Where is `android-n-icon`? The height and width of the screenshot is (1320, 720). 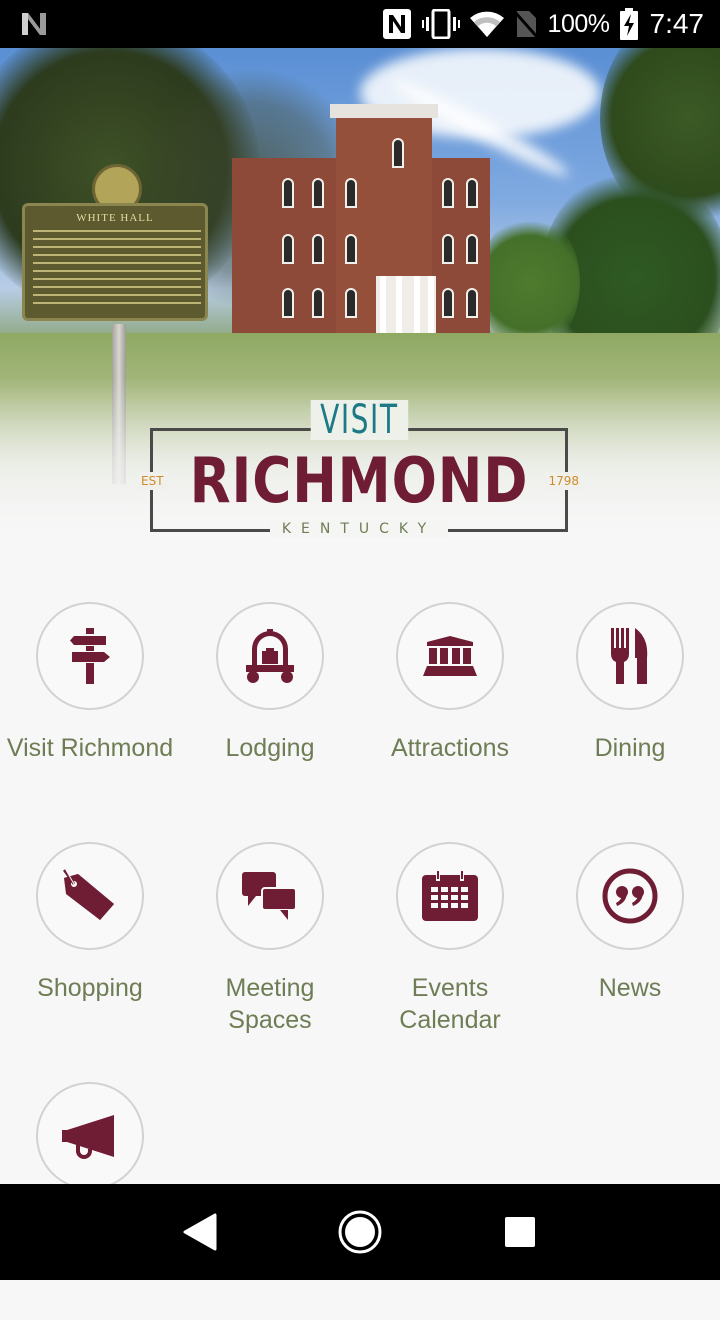
android-n-icon is located at coordinates (35, 24).